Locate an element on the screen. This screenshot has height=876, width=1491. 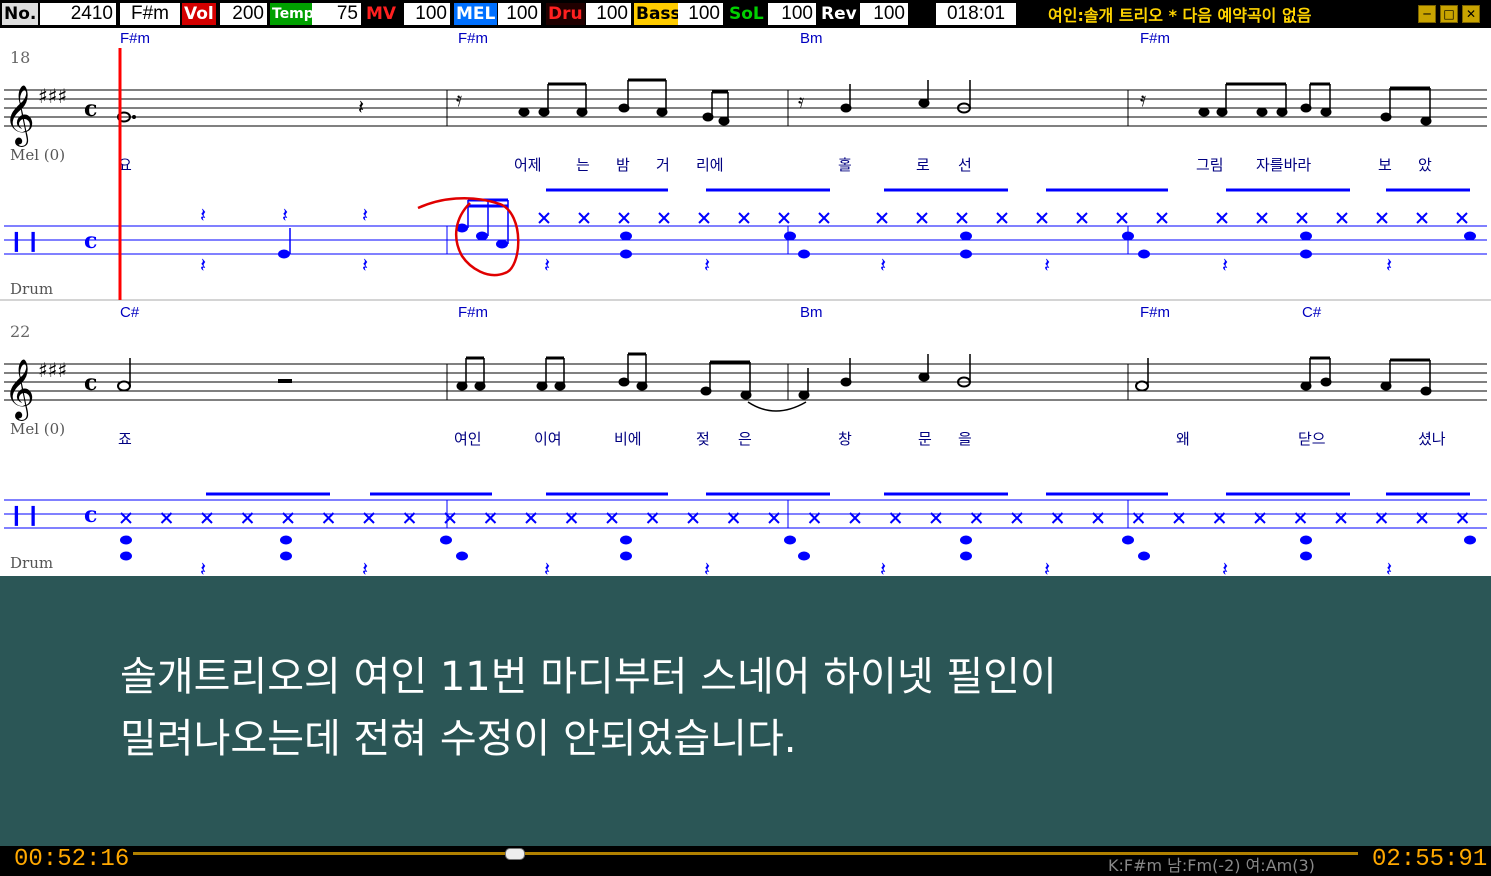
vol-label: Vol is located at coordinates (199, 14).